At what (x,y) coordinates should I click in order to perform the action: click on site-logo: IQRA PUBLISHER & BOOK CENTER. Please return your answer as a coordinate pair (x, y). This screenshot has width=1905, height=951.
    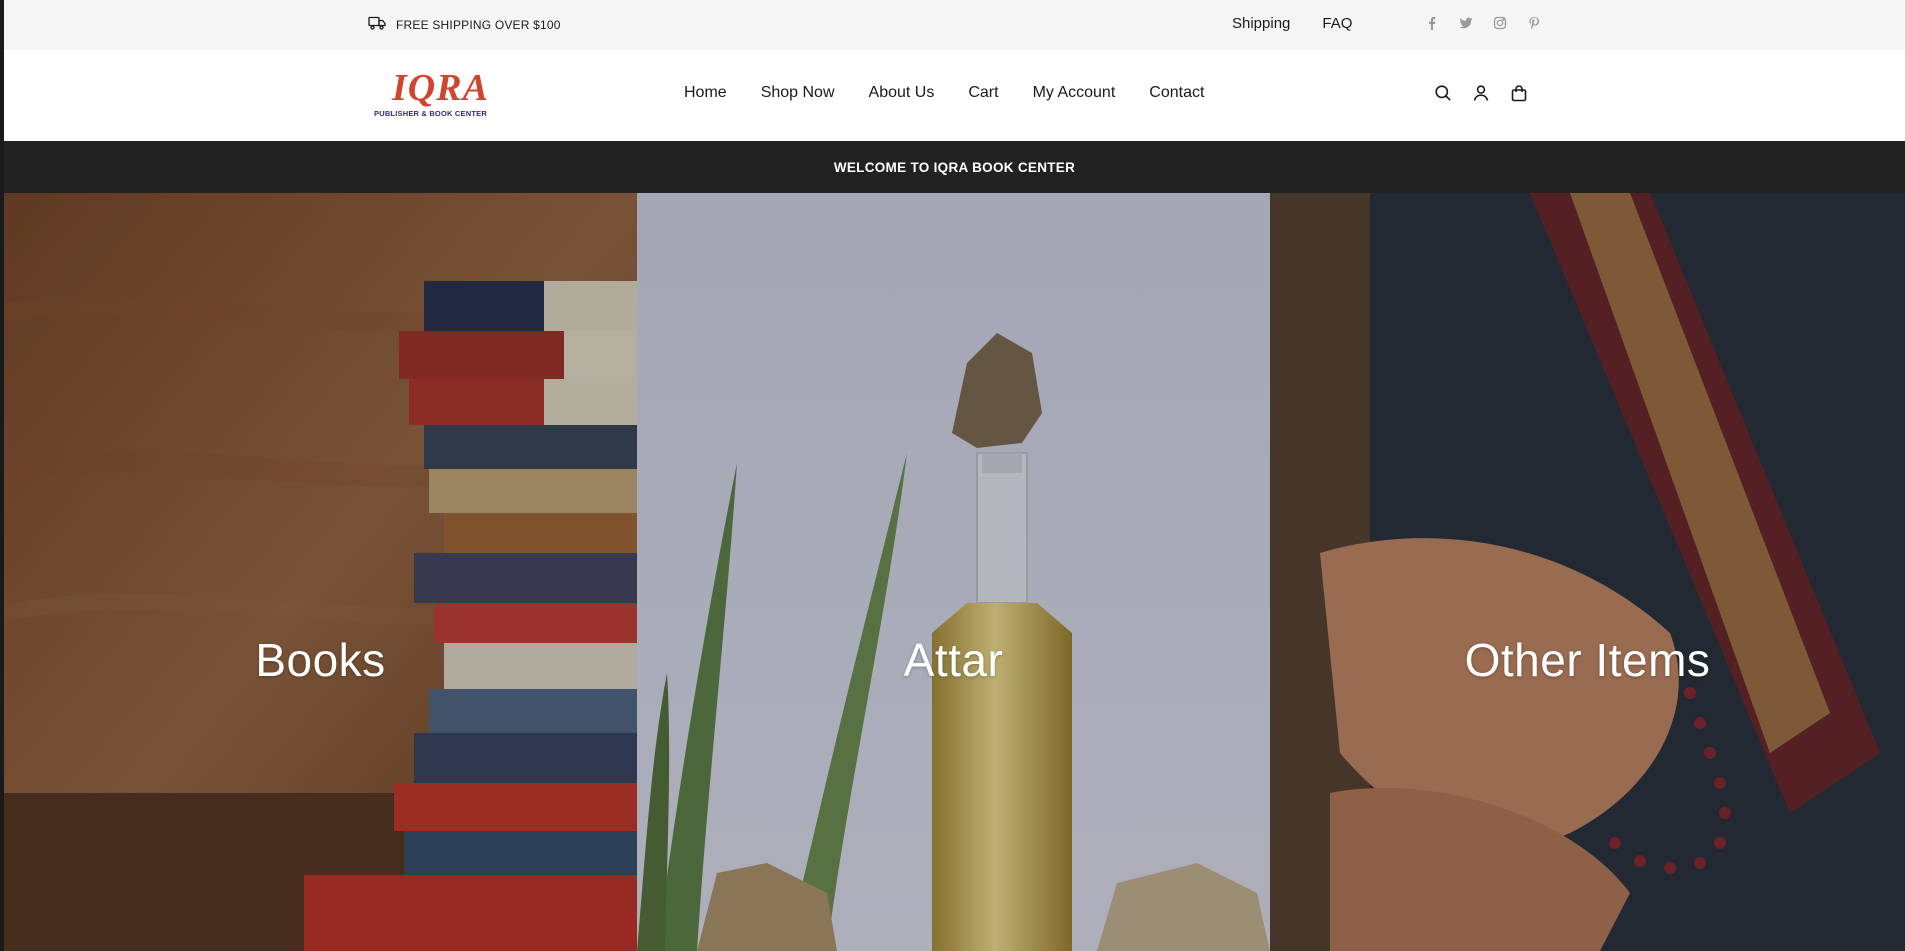
    Looking at the image, I should click on (436, 95).